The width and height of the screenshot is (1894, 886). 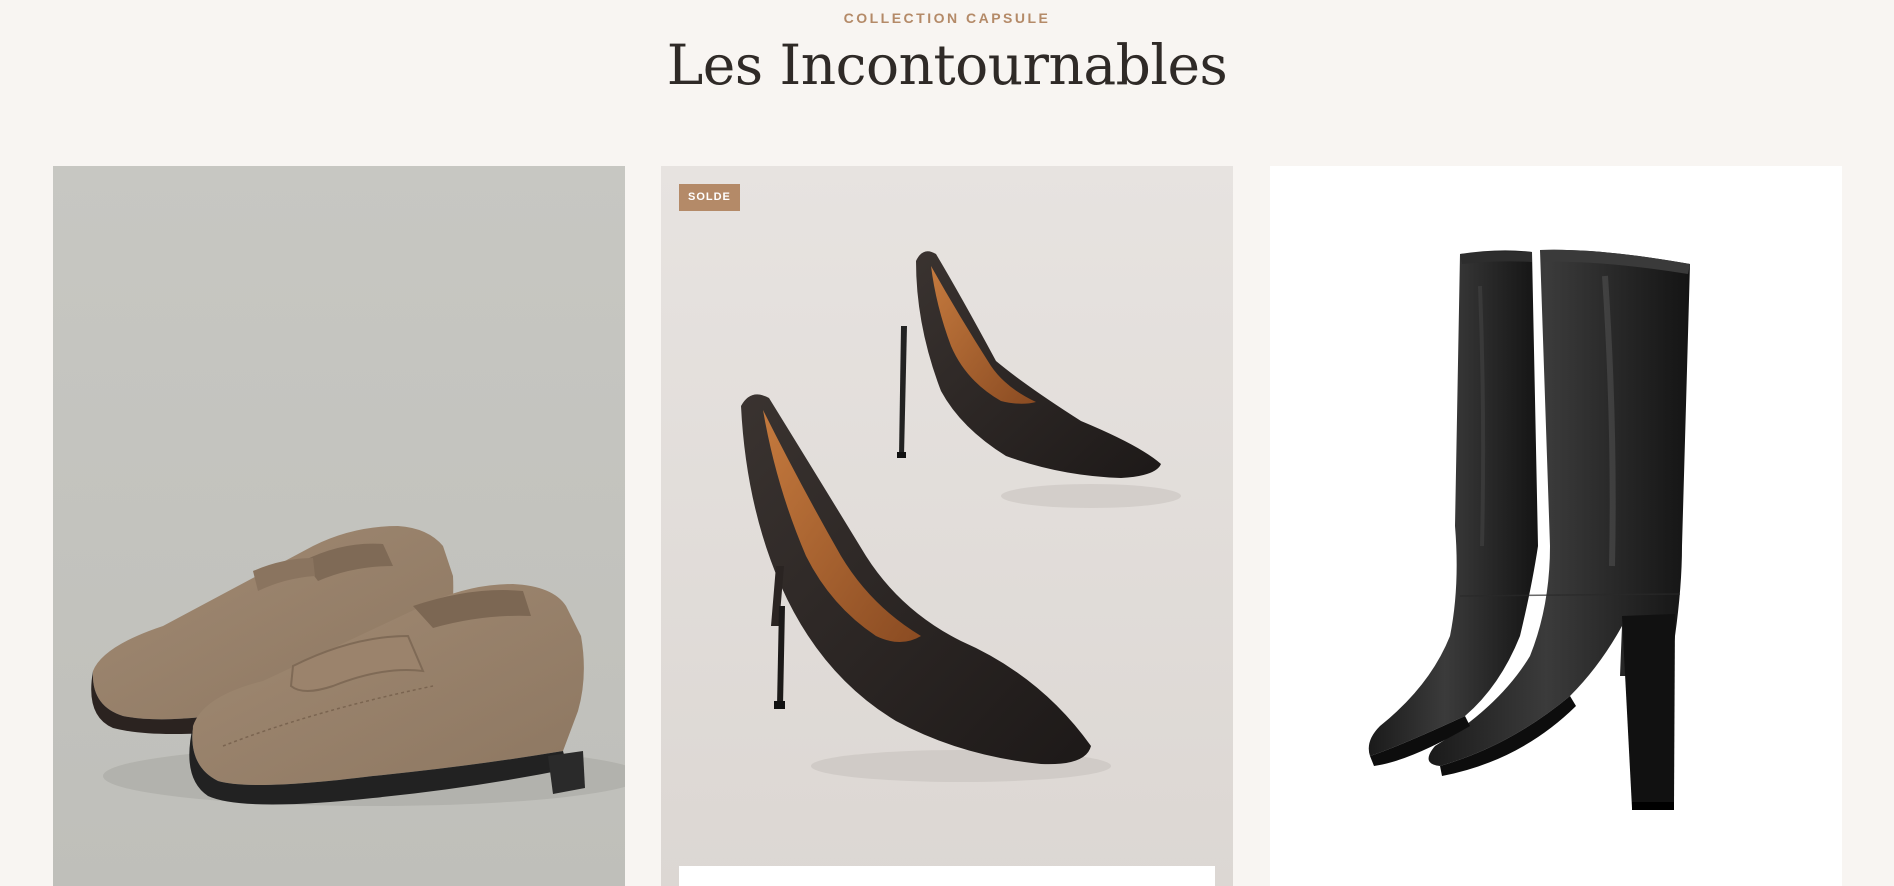 What do you see at coordinates (947, 876) in the screenshot?
I see `quick-add-bar` at bounding box center [947, 876].